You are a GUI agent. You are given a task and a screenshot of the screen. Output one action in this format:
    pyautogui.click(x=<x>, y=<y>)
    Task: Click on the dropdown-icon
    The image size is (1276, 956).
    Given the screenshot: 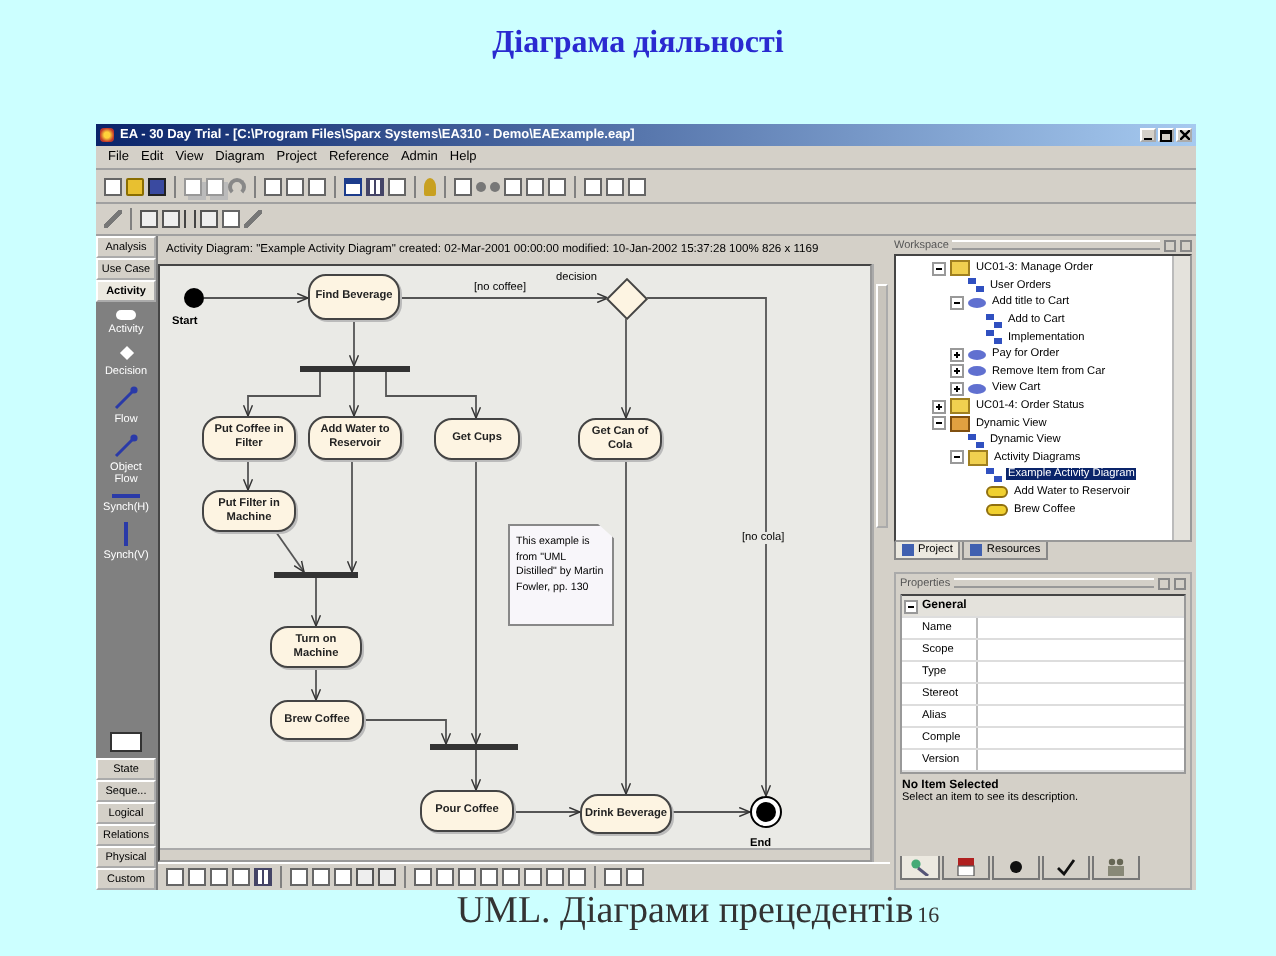 What is the action you would take?
    pyautogui.click(x=126, y=742)
    